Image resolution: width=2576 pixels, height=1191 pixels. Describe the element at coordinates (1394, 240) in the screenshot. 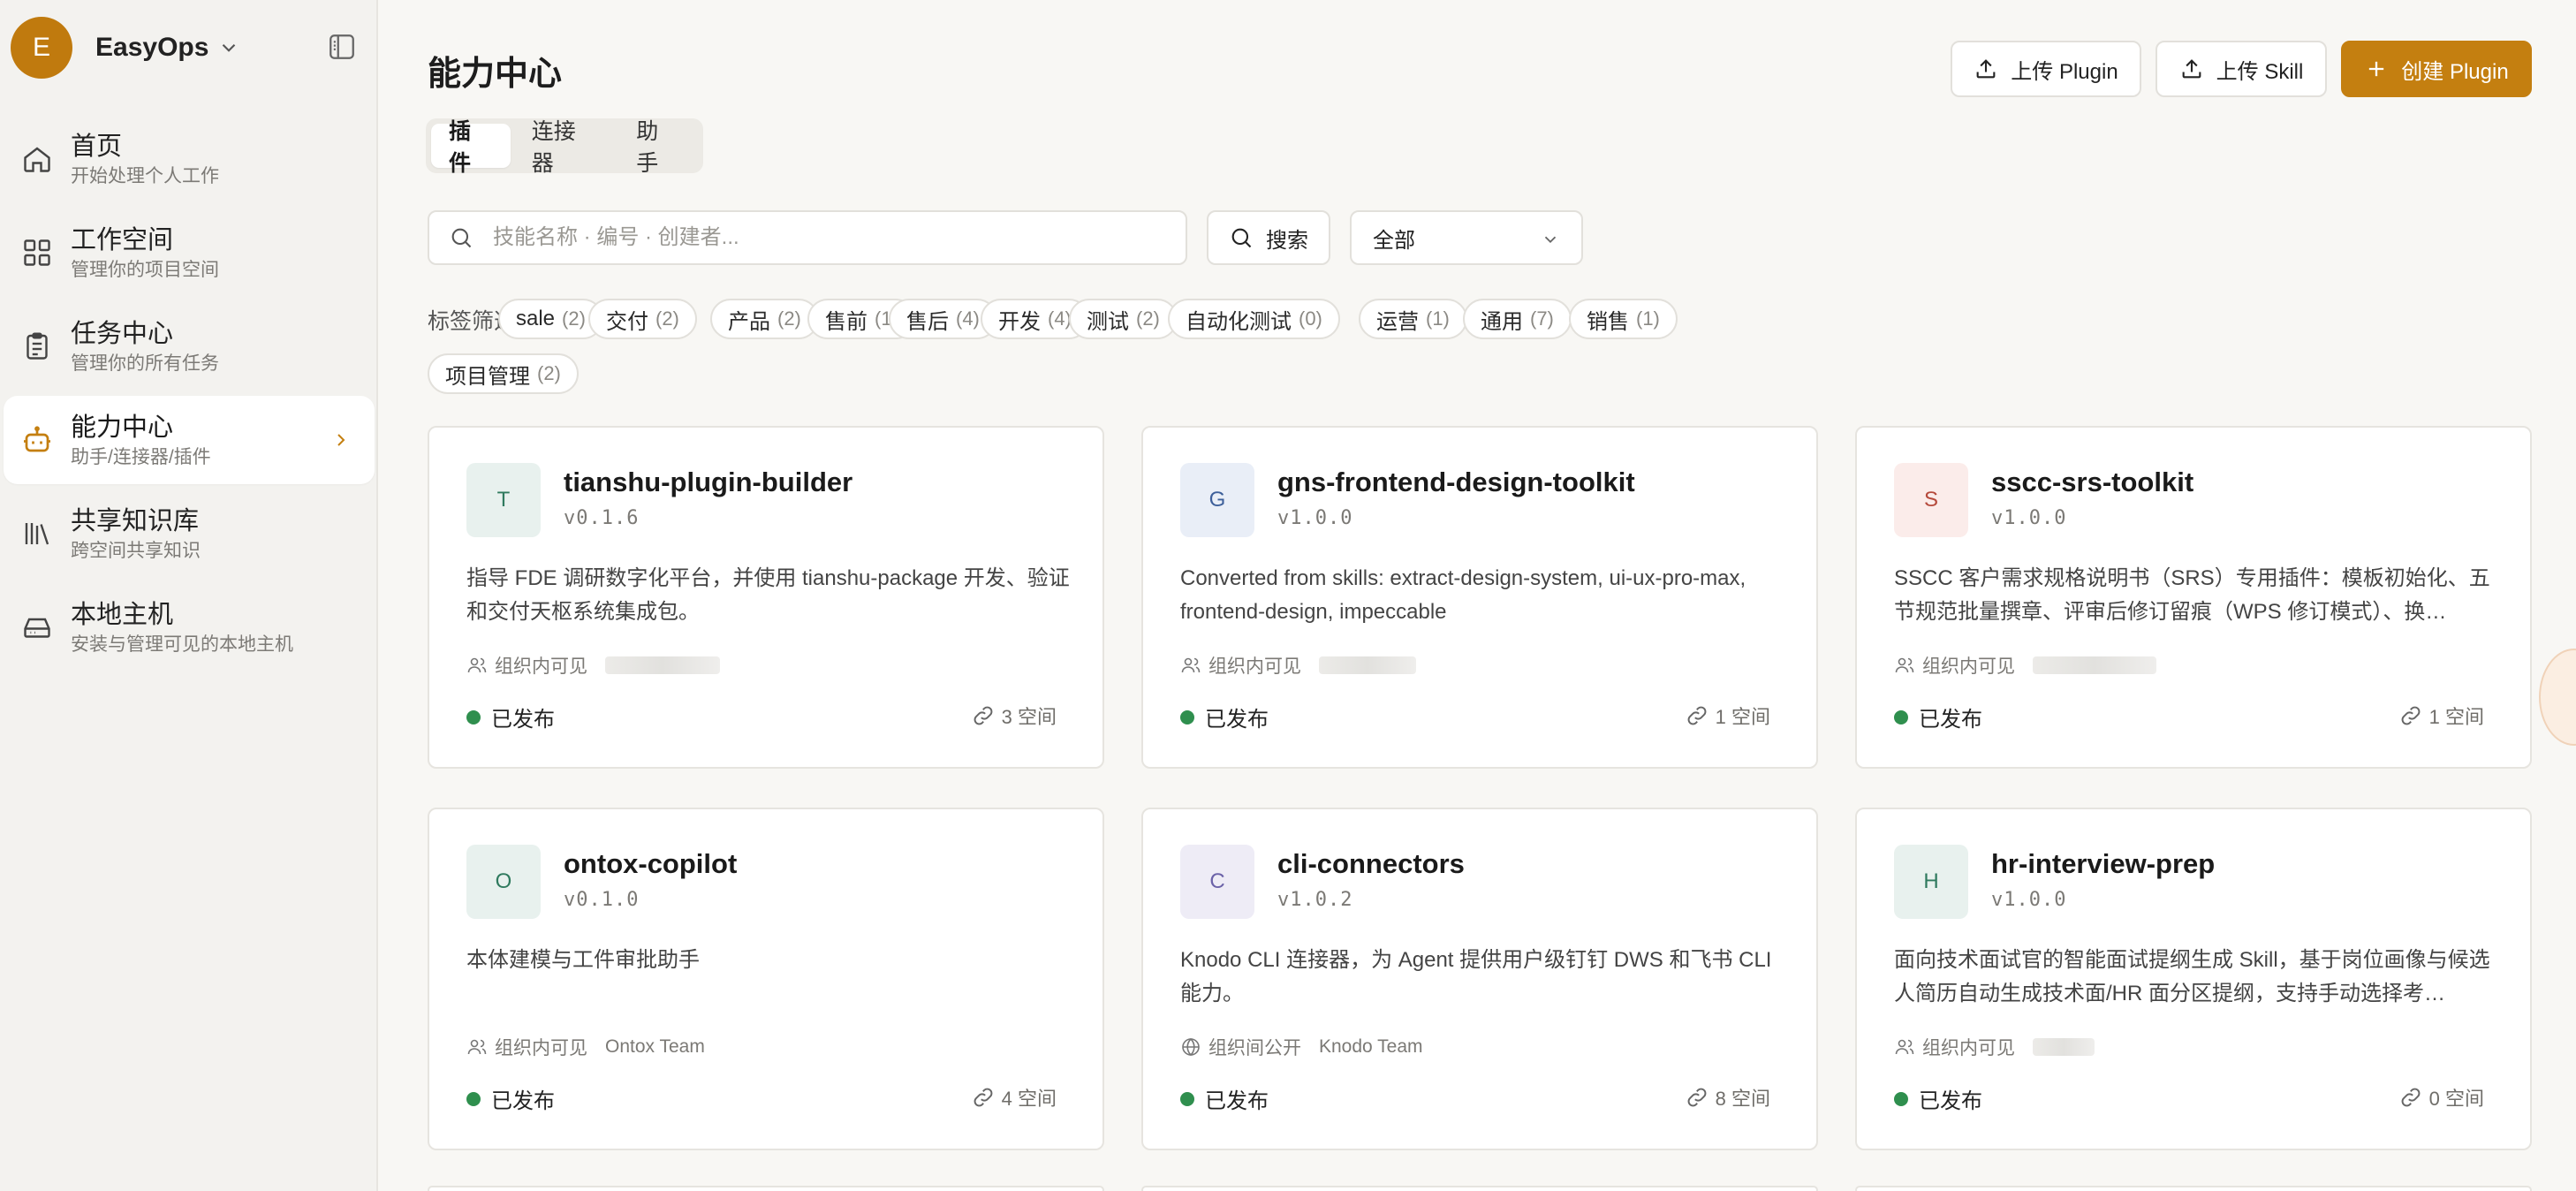

I see `status-filter-value: 全部` at that location.